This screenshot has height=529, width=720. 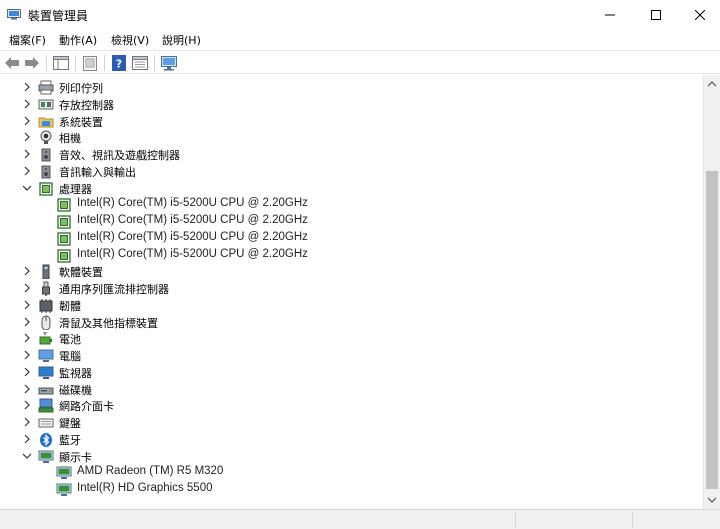 What do you see at coordinates (351, 338) in the screenshot?
I see `tree-category-row: 電池` at bounding box center [351, 338].